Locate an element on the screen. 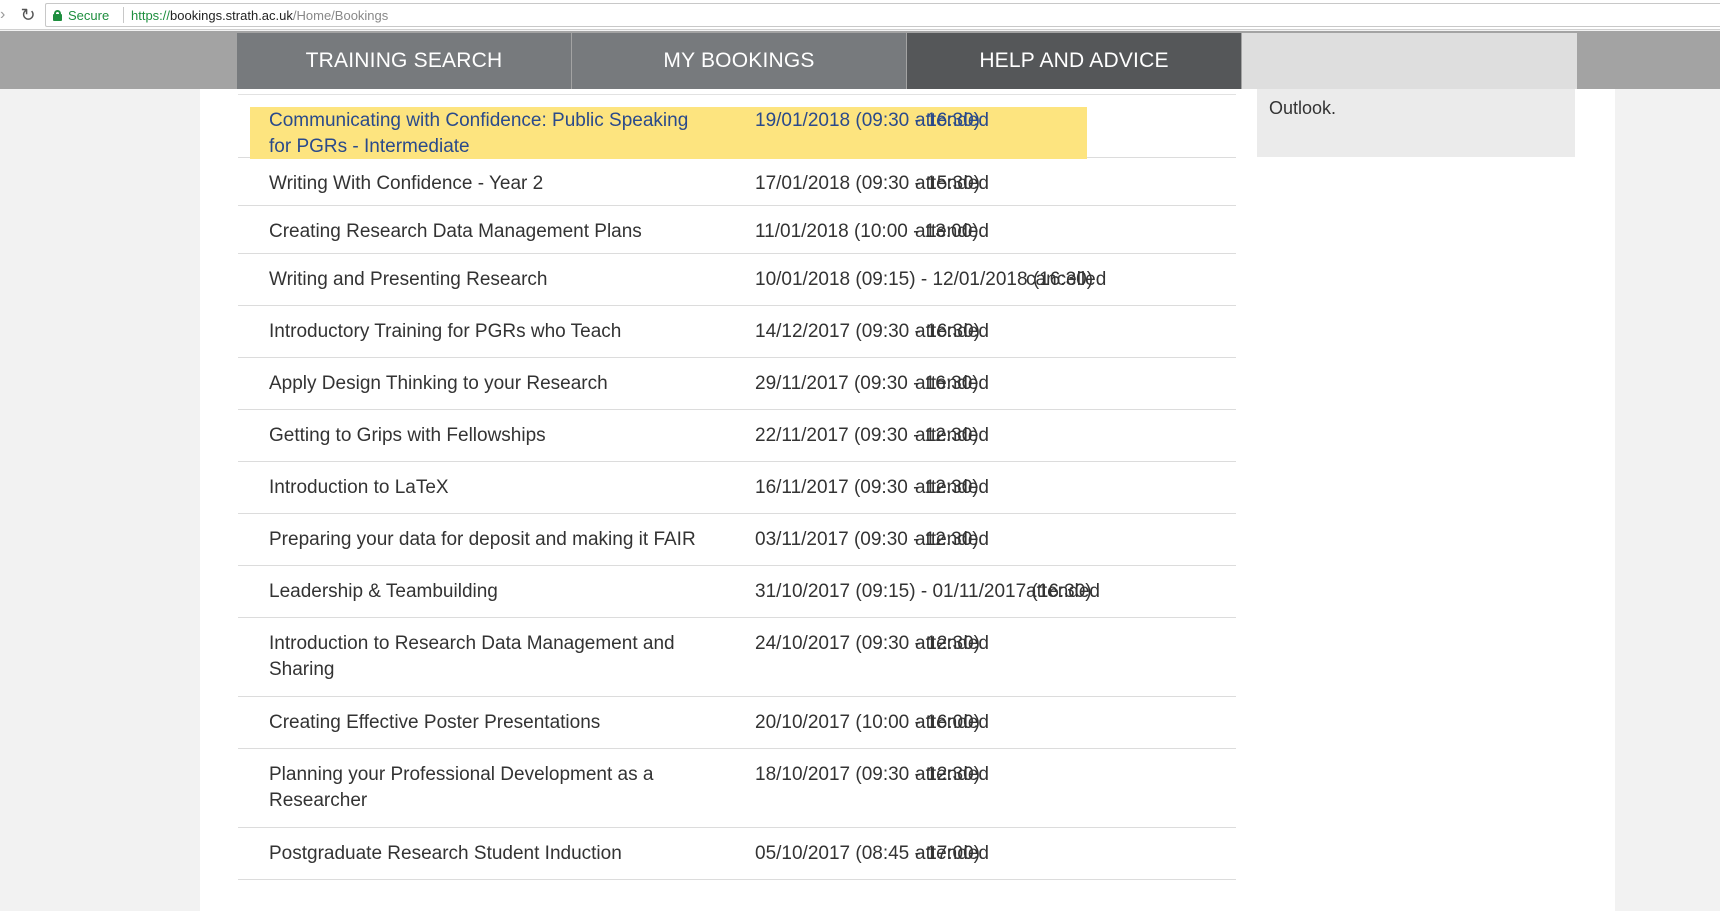 This screenshot has width=1720, height=911. url-protocol: https:// is located at coordinates (151, 15).